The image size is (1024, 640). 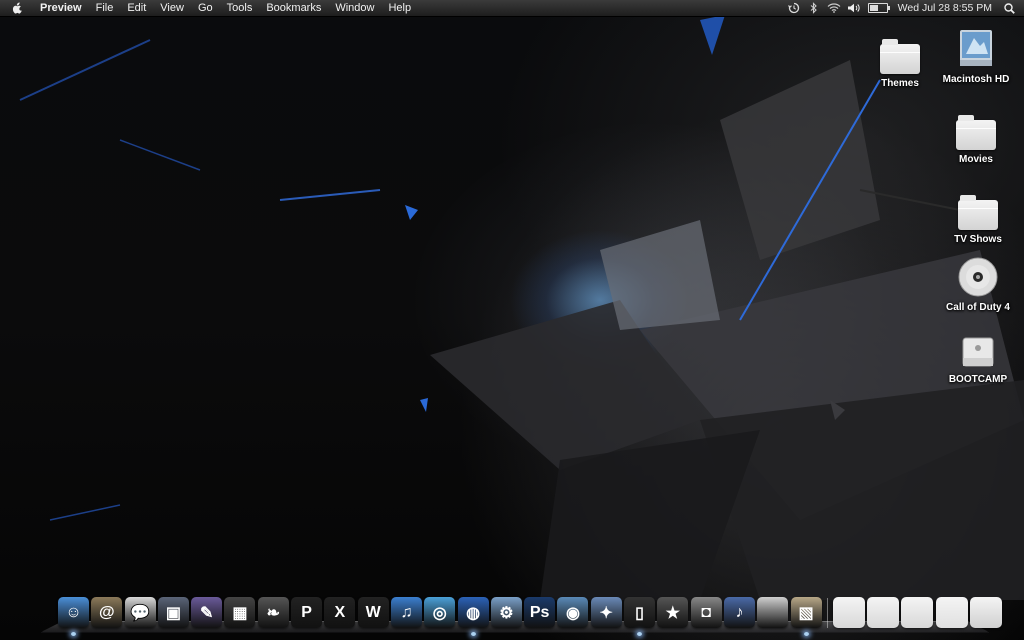 I want to click on photoshop-icon: Ps, so click(x=540, y=612).